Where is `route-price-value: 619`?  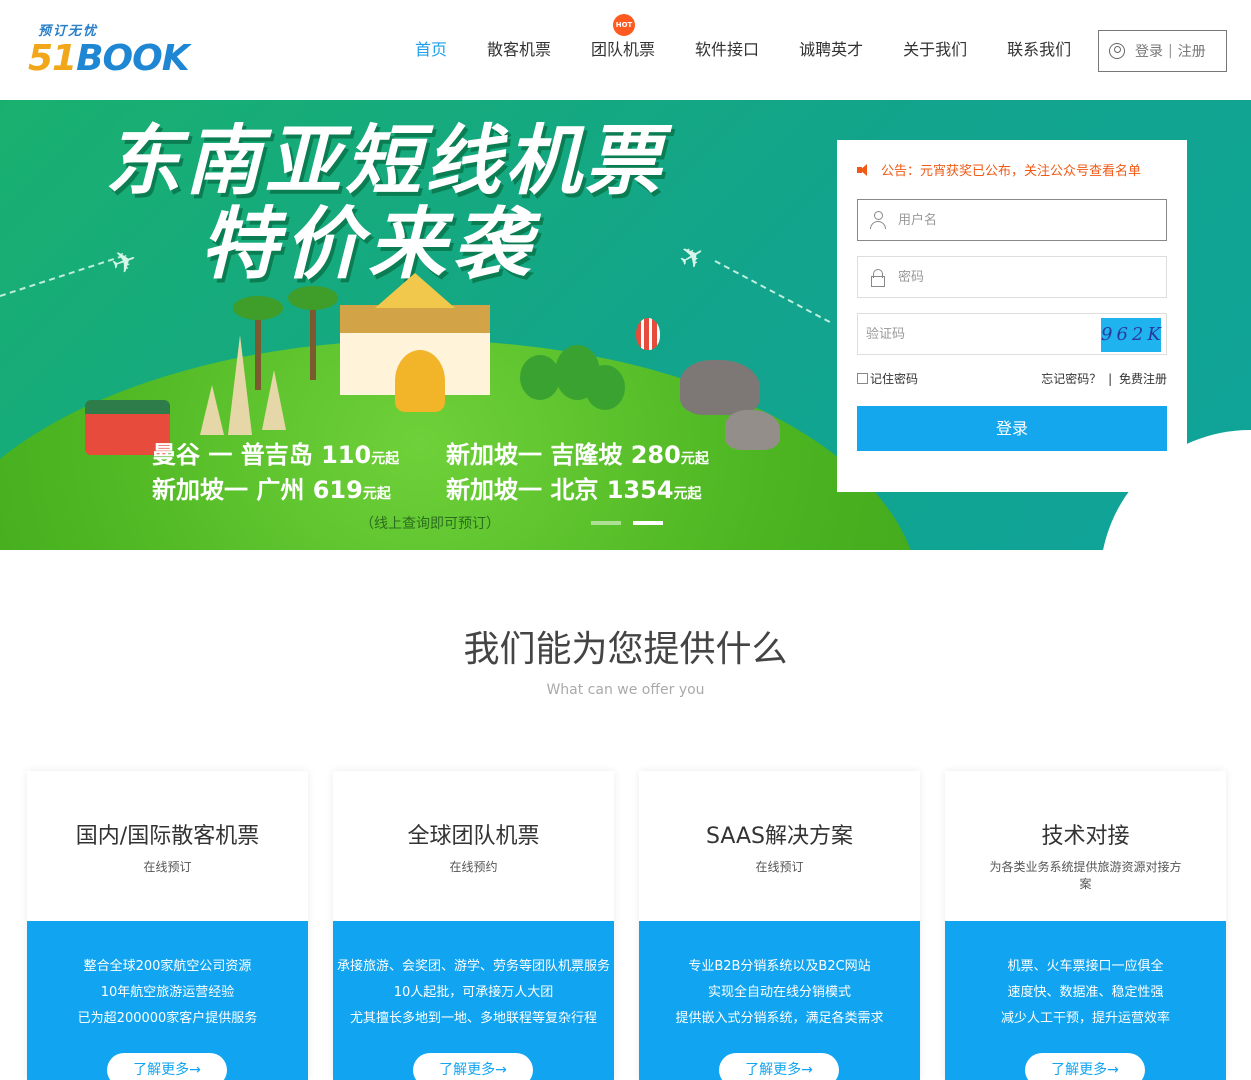
route-price-value: 619 is located at coordinates (337, 490).